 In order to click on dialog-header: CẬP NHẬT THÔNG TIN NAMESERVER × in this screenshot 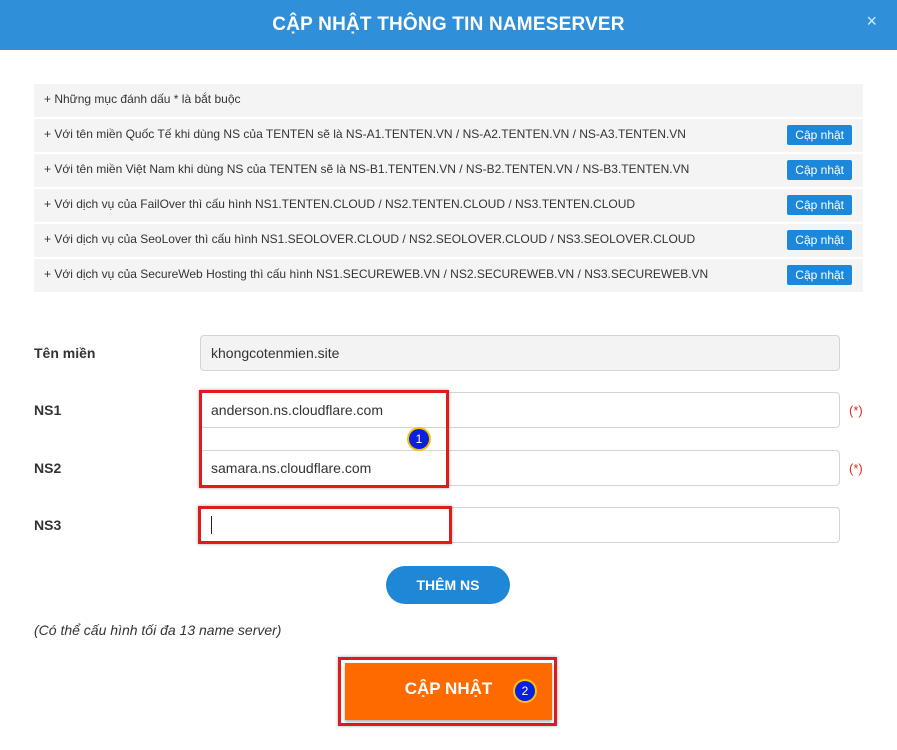, I will do `click(448, 25)`.